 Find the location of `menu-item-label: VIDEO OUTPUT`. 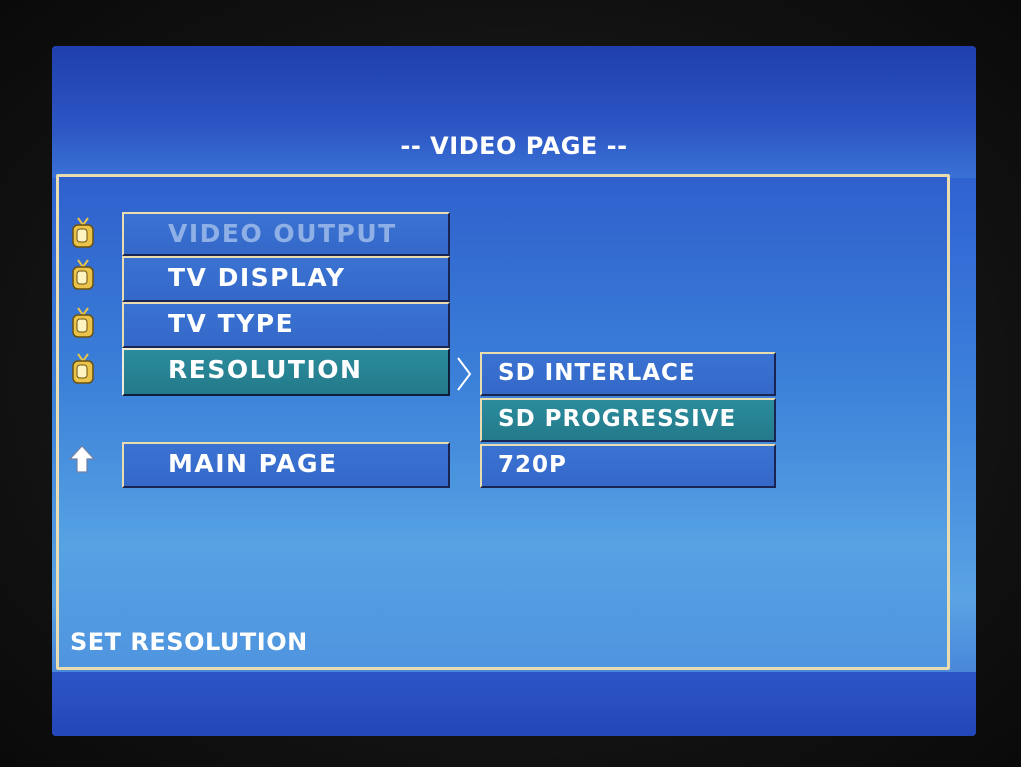

menu-item-label: VIDEO OUTPUT is located at coordinates (282, 233).